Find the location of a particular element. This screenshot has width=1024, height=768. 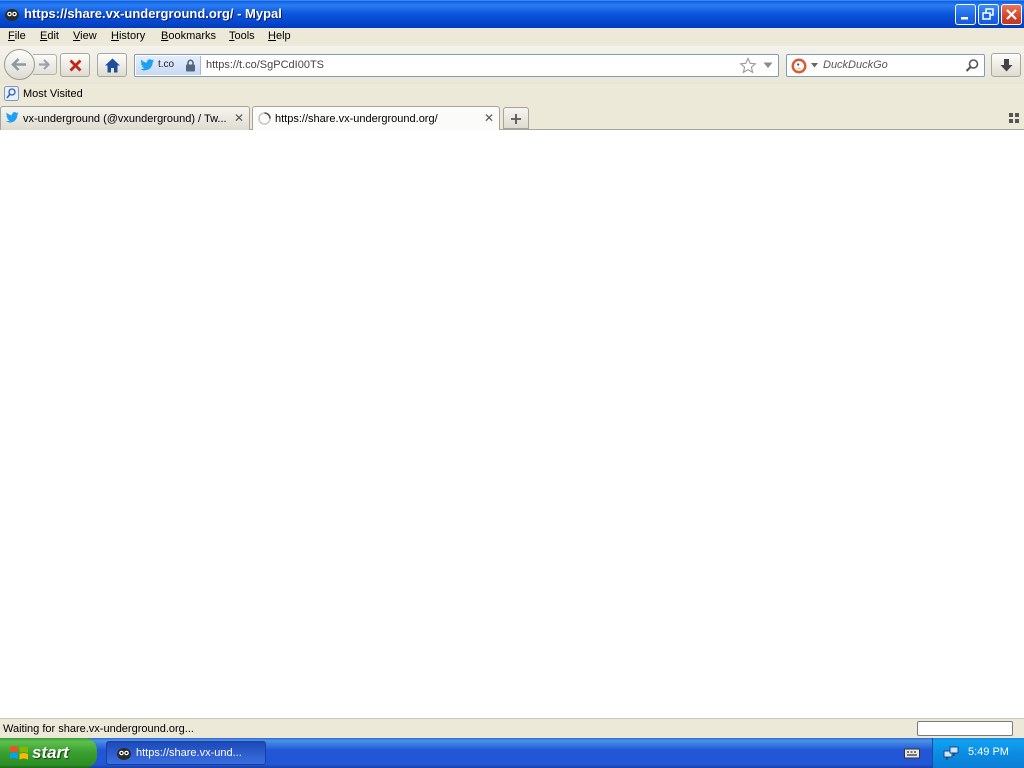

new-tab-button is located at coordinates (516, 118).